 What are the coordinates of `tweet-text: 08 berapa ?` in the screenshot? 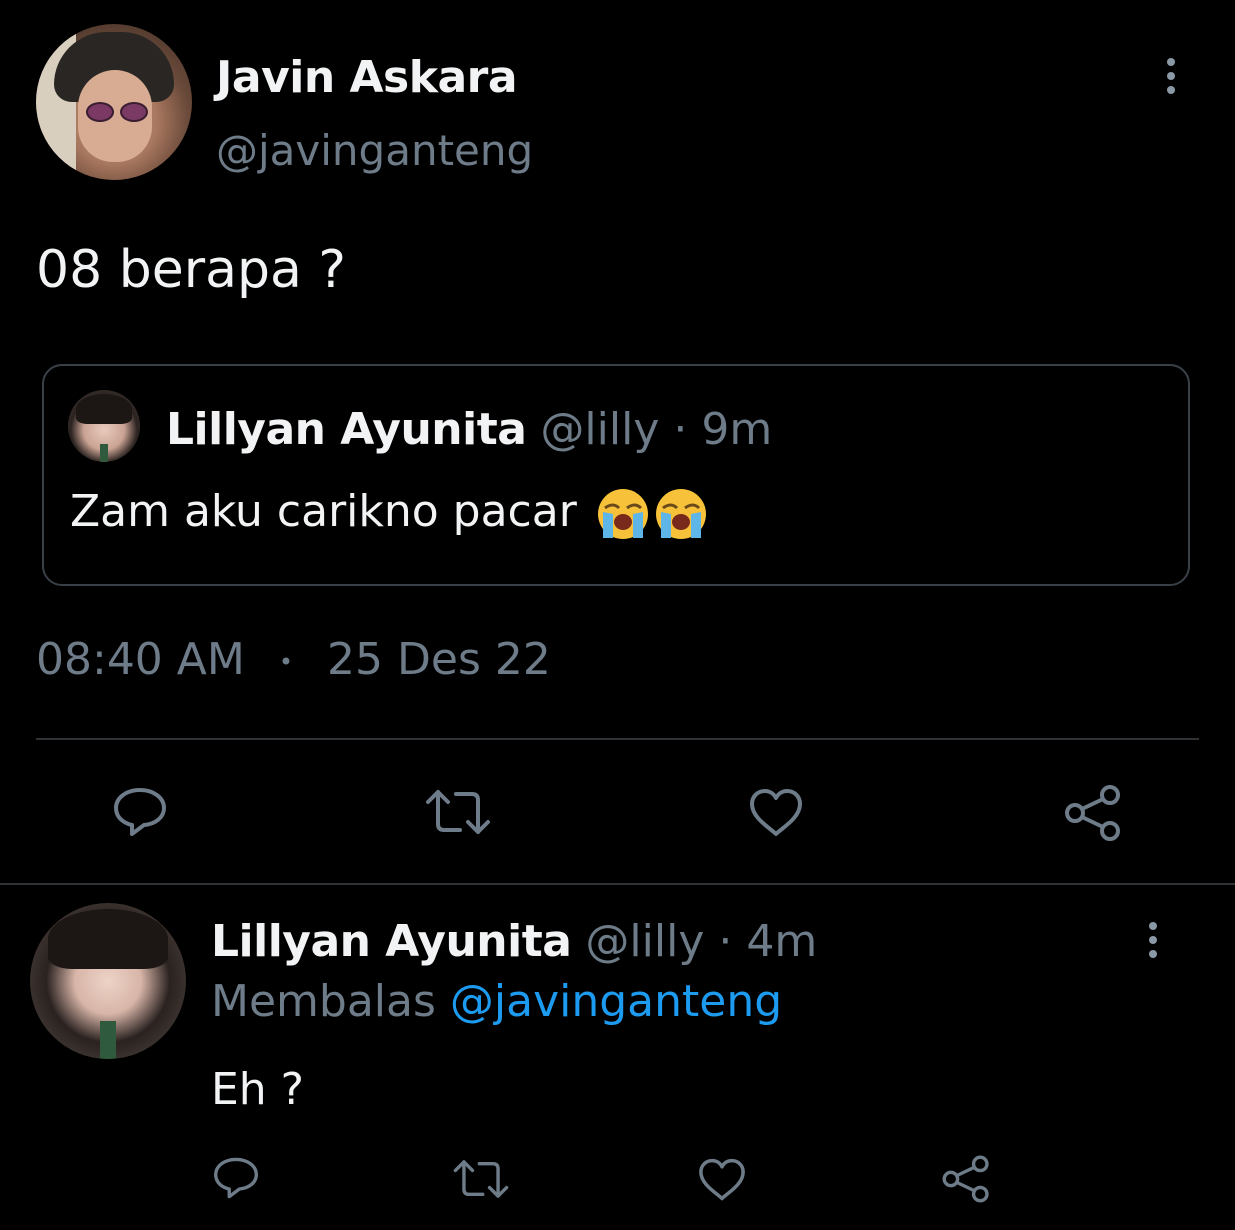 It's located at (191, 270).